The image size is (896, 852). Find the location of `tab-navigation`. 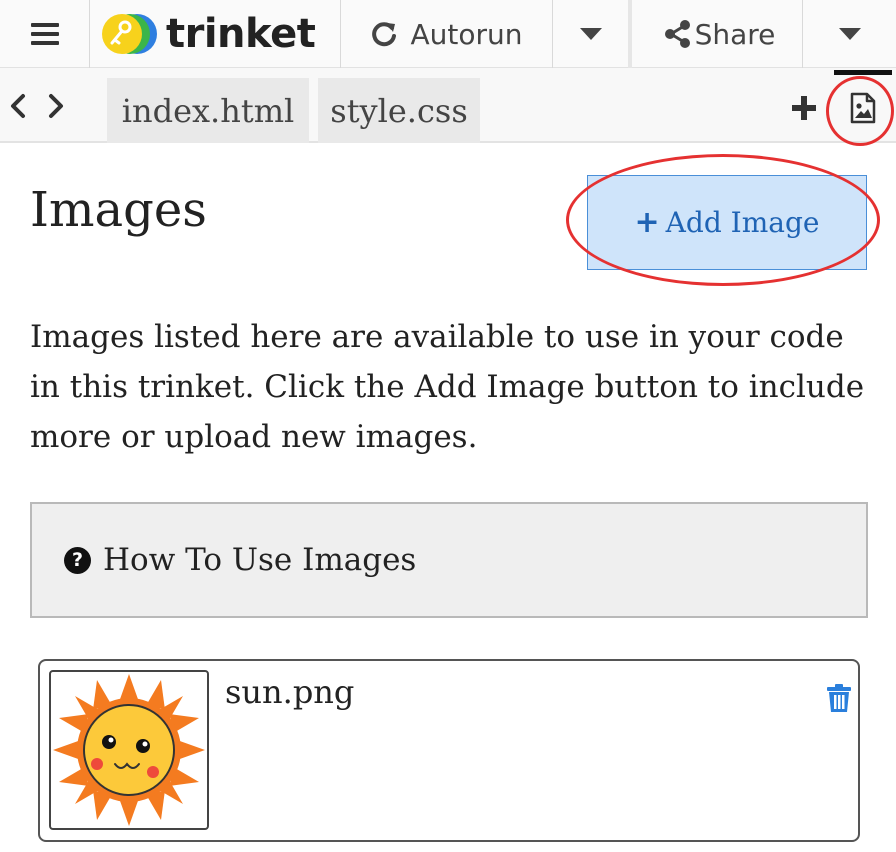

tab-navigation is located at coordinates (40, 106).